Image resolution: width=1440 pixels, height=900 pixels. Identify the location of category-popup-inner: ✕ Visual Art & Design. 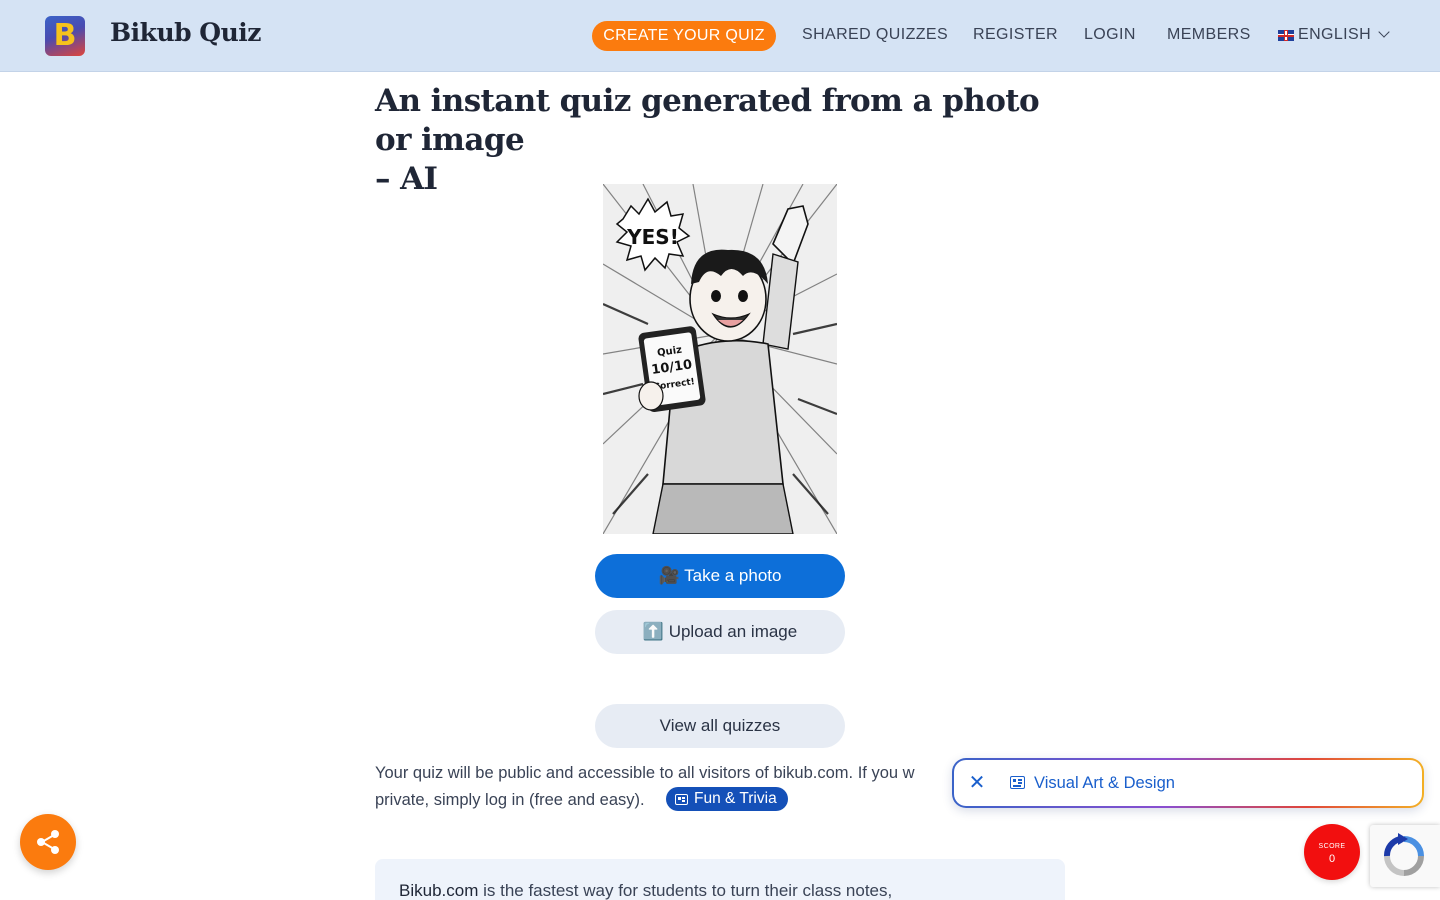
(1188, 783).